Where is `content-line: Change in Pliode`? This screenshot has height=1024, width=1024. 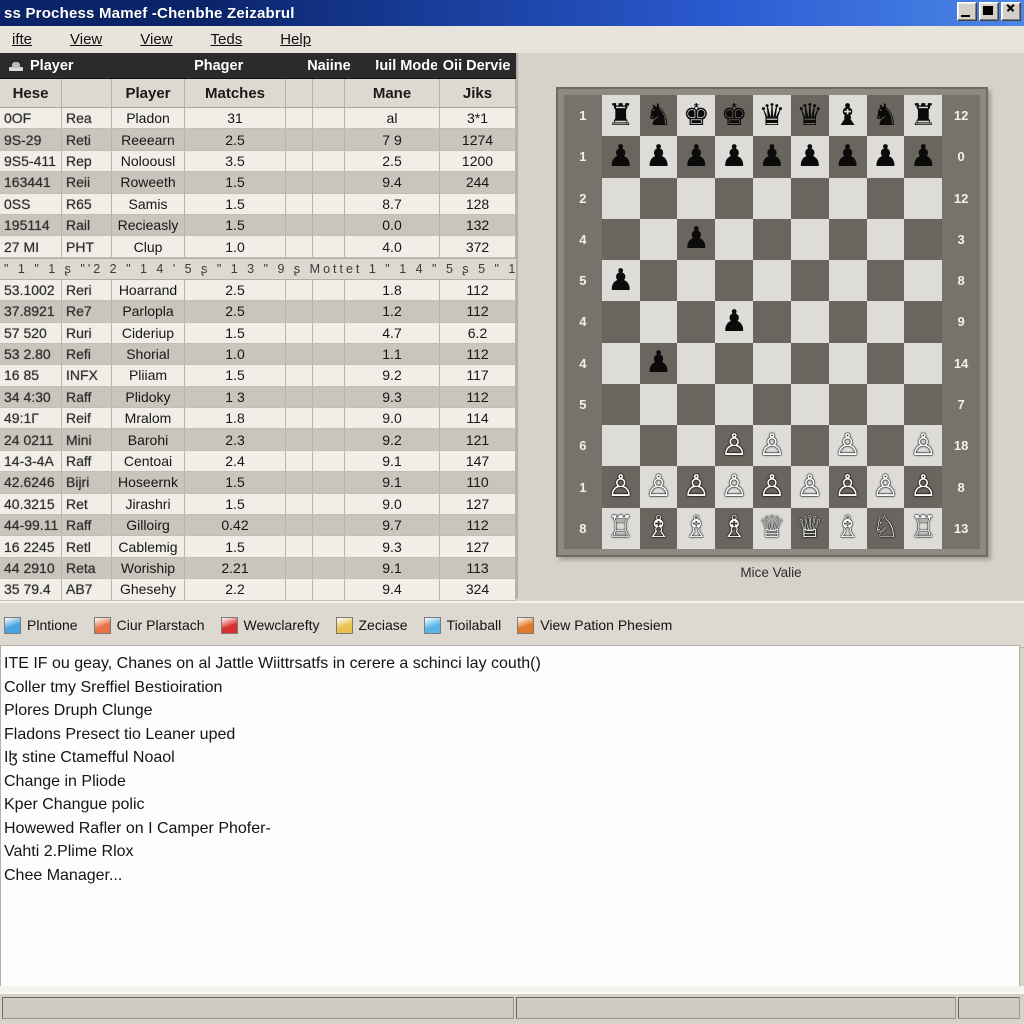
content-line: Change in Pliode is located at coordinates (511, 782).